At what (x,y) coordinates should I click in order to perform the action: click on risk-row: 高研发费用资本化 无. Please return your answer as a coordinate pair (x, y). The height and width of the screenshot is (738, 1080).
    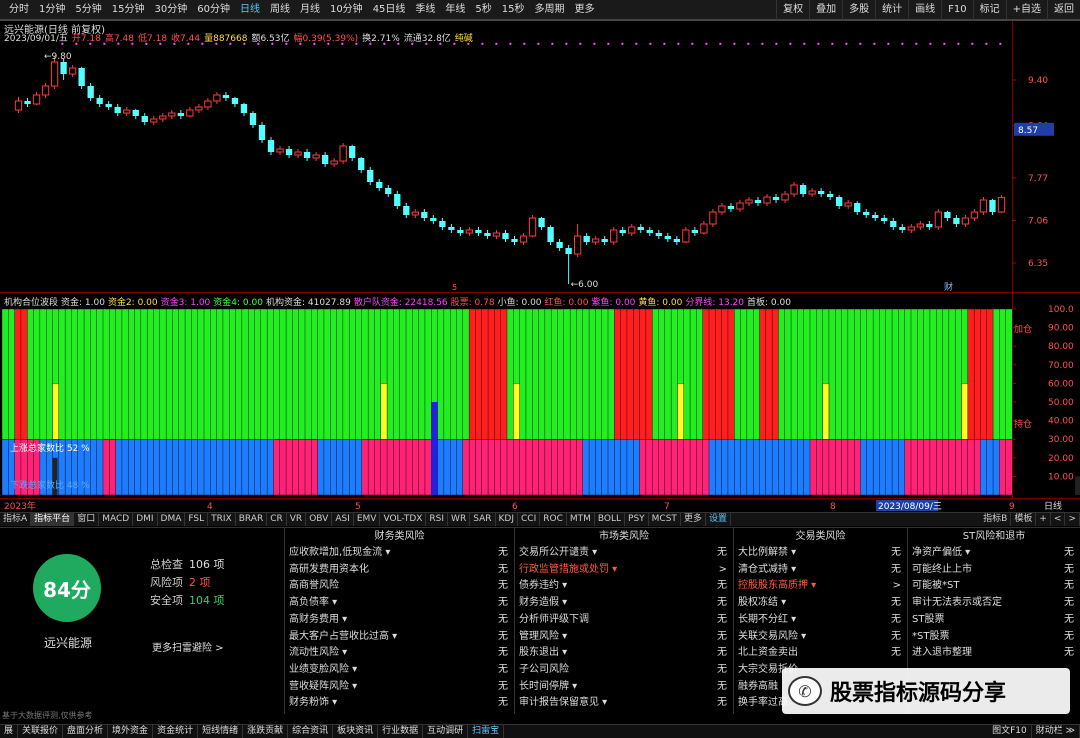
    Looking at the image, I should click on (399, 570).